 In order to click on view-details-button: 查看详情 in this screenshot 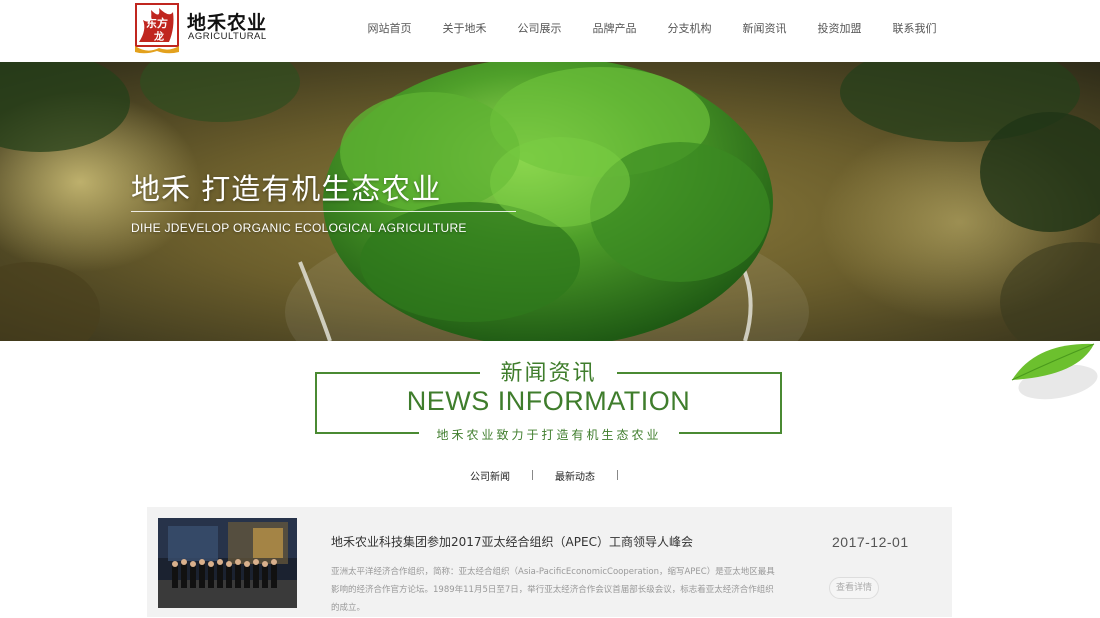, I will do `click(854, 588)`.